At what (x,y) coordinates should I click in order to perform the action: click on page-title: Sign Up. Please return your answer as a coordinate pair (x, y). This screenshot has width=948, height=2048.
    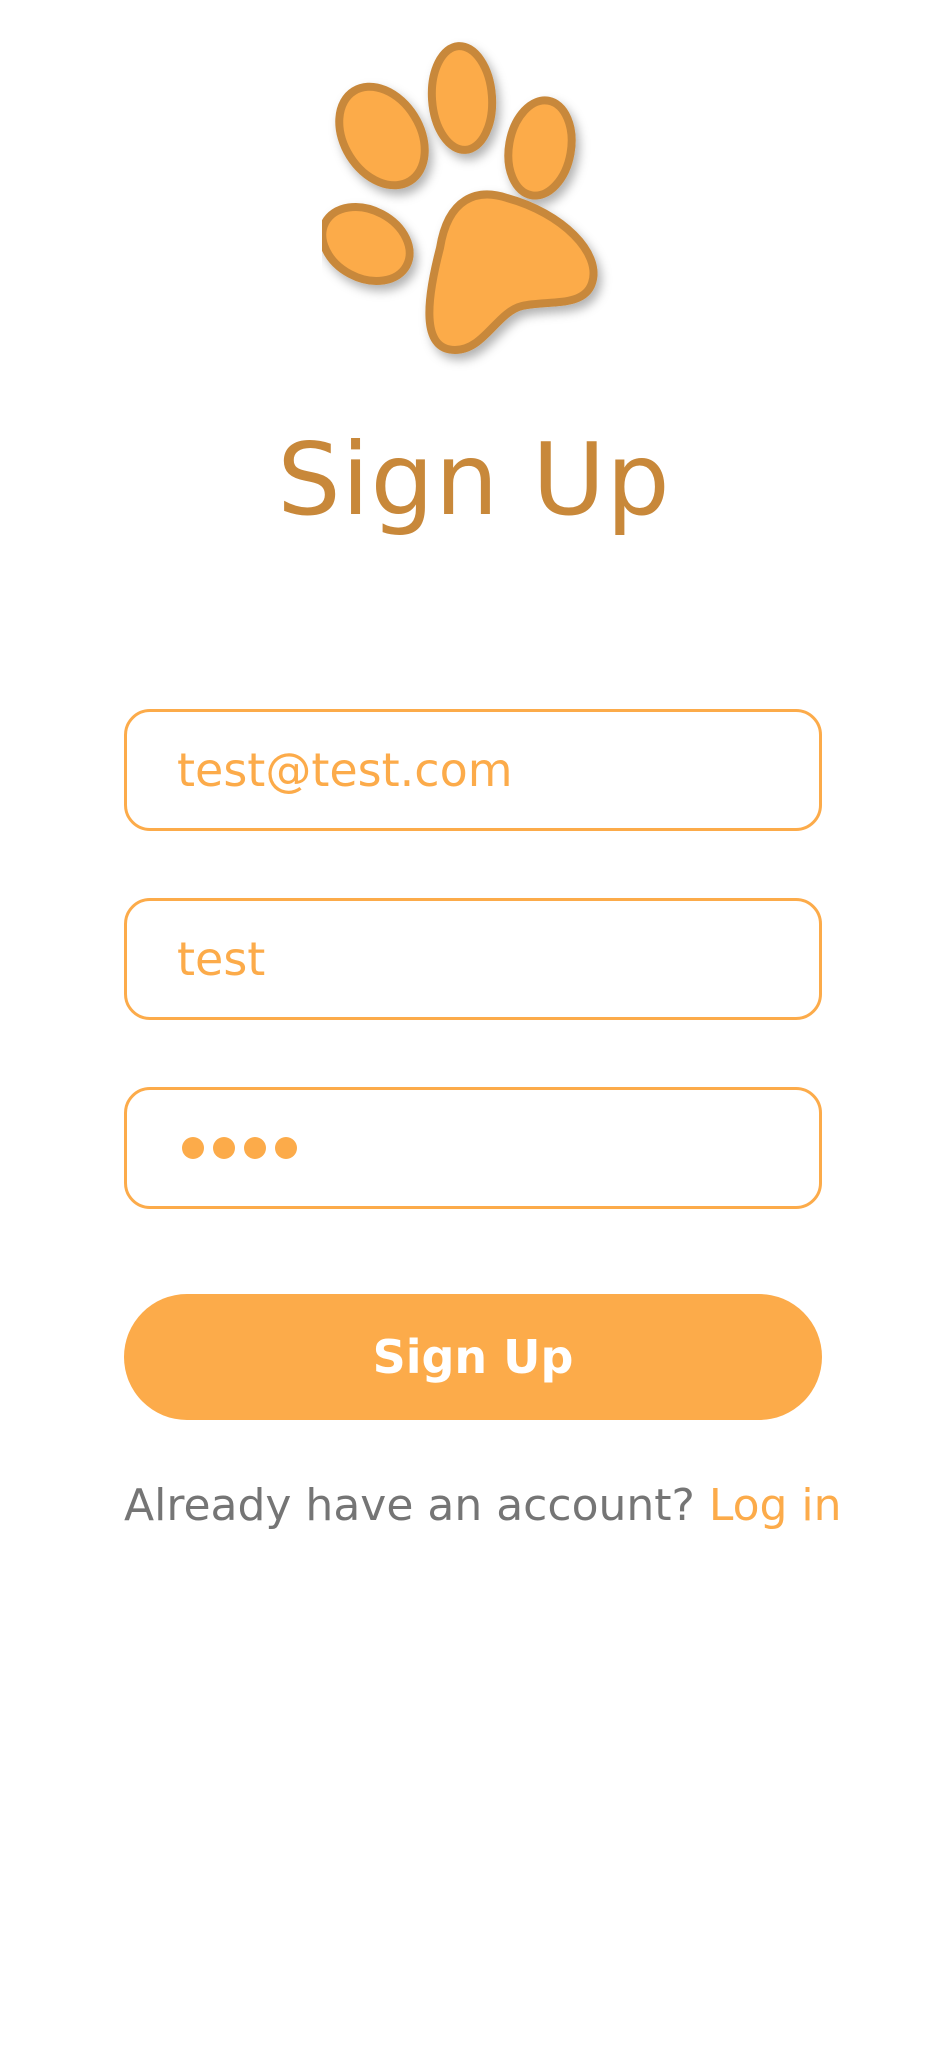
    Looking at the image, I should click on (474, 479).